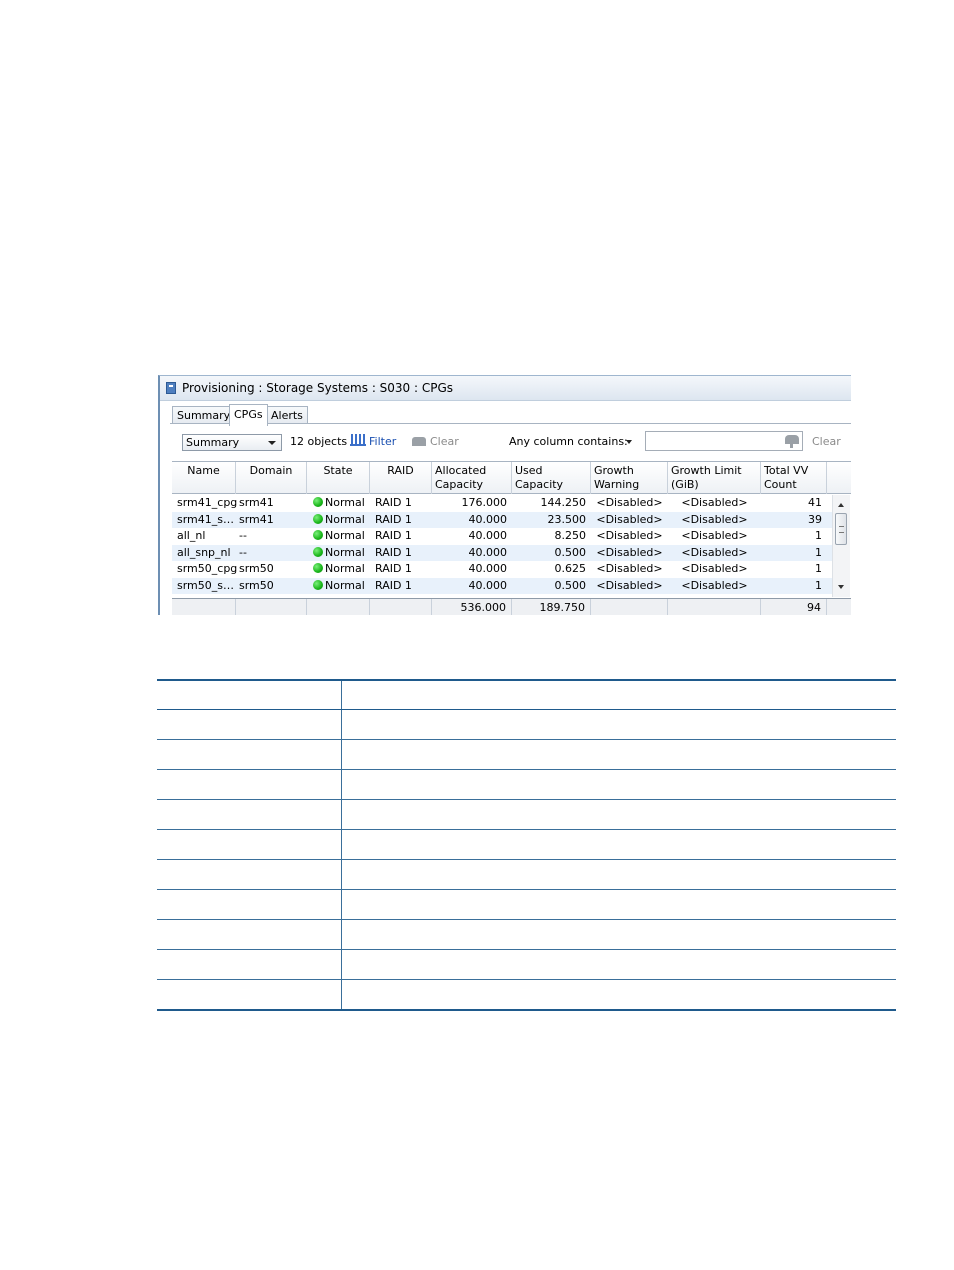 Image resolution: width=954 pixels, height=1270 pixels. What do you see at coordinates (472, 478) in the screenshot?
I see `column-header-allocated: Allocated Capacity (GiB)` at bounding box center [472, 478].